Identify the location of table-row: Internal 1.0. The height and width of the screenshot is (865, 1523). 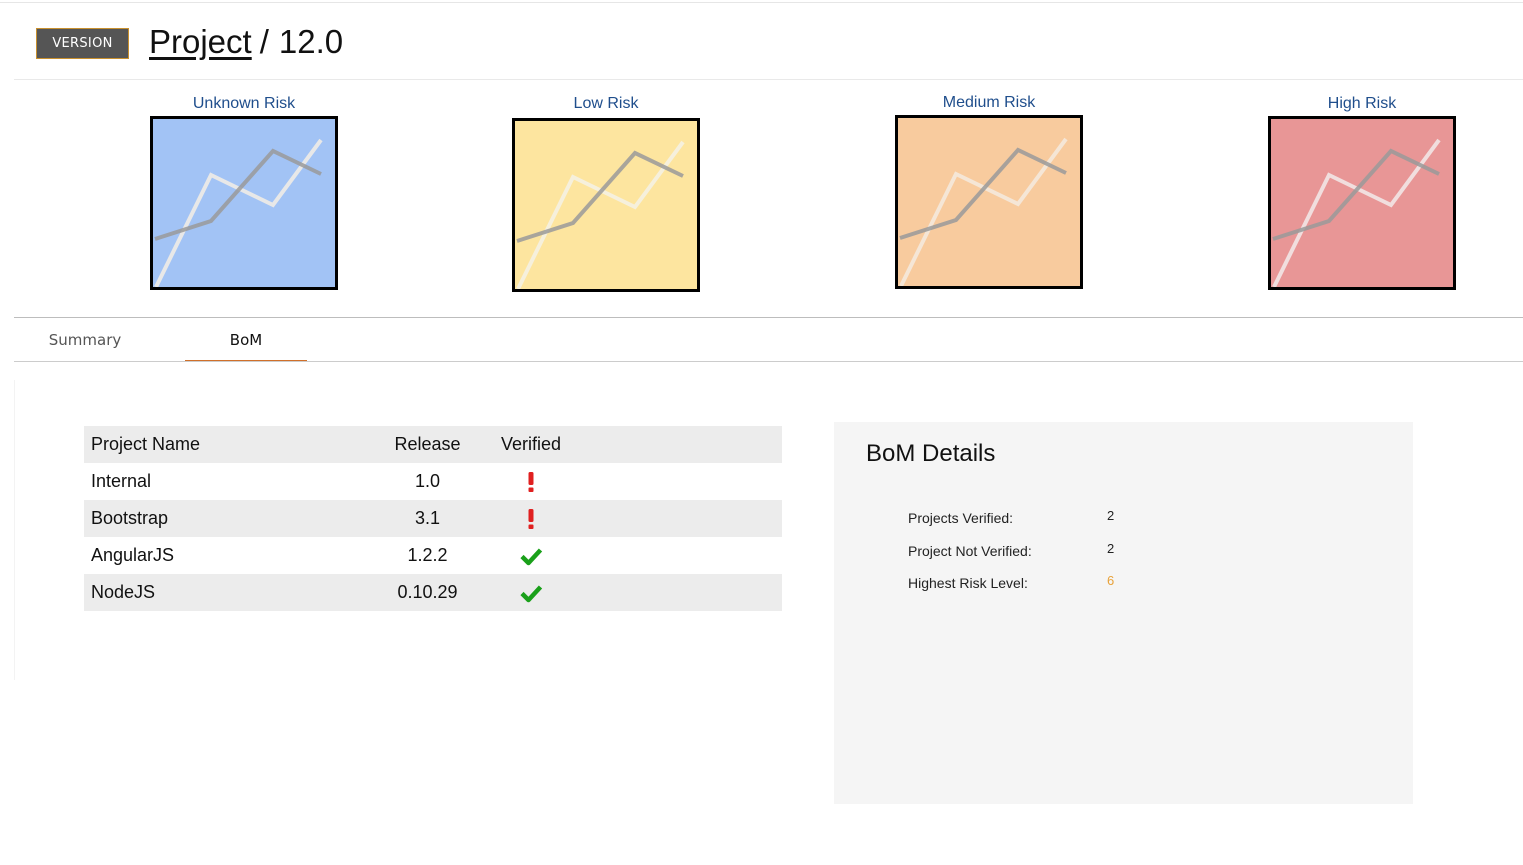
(433, 481).